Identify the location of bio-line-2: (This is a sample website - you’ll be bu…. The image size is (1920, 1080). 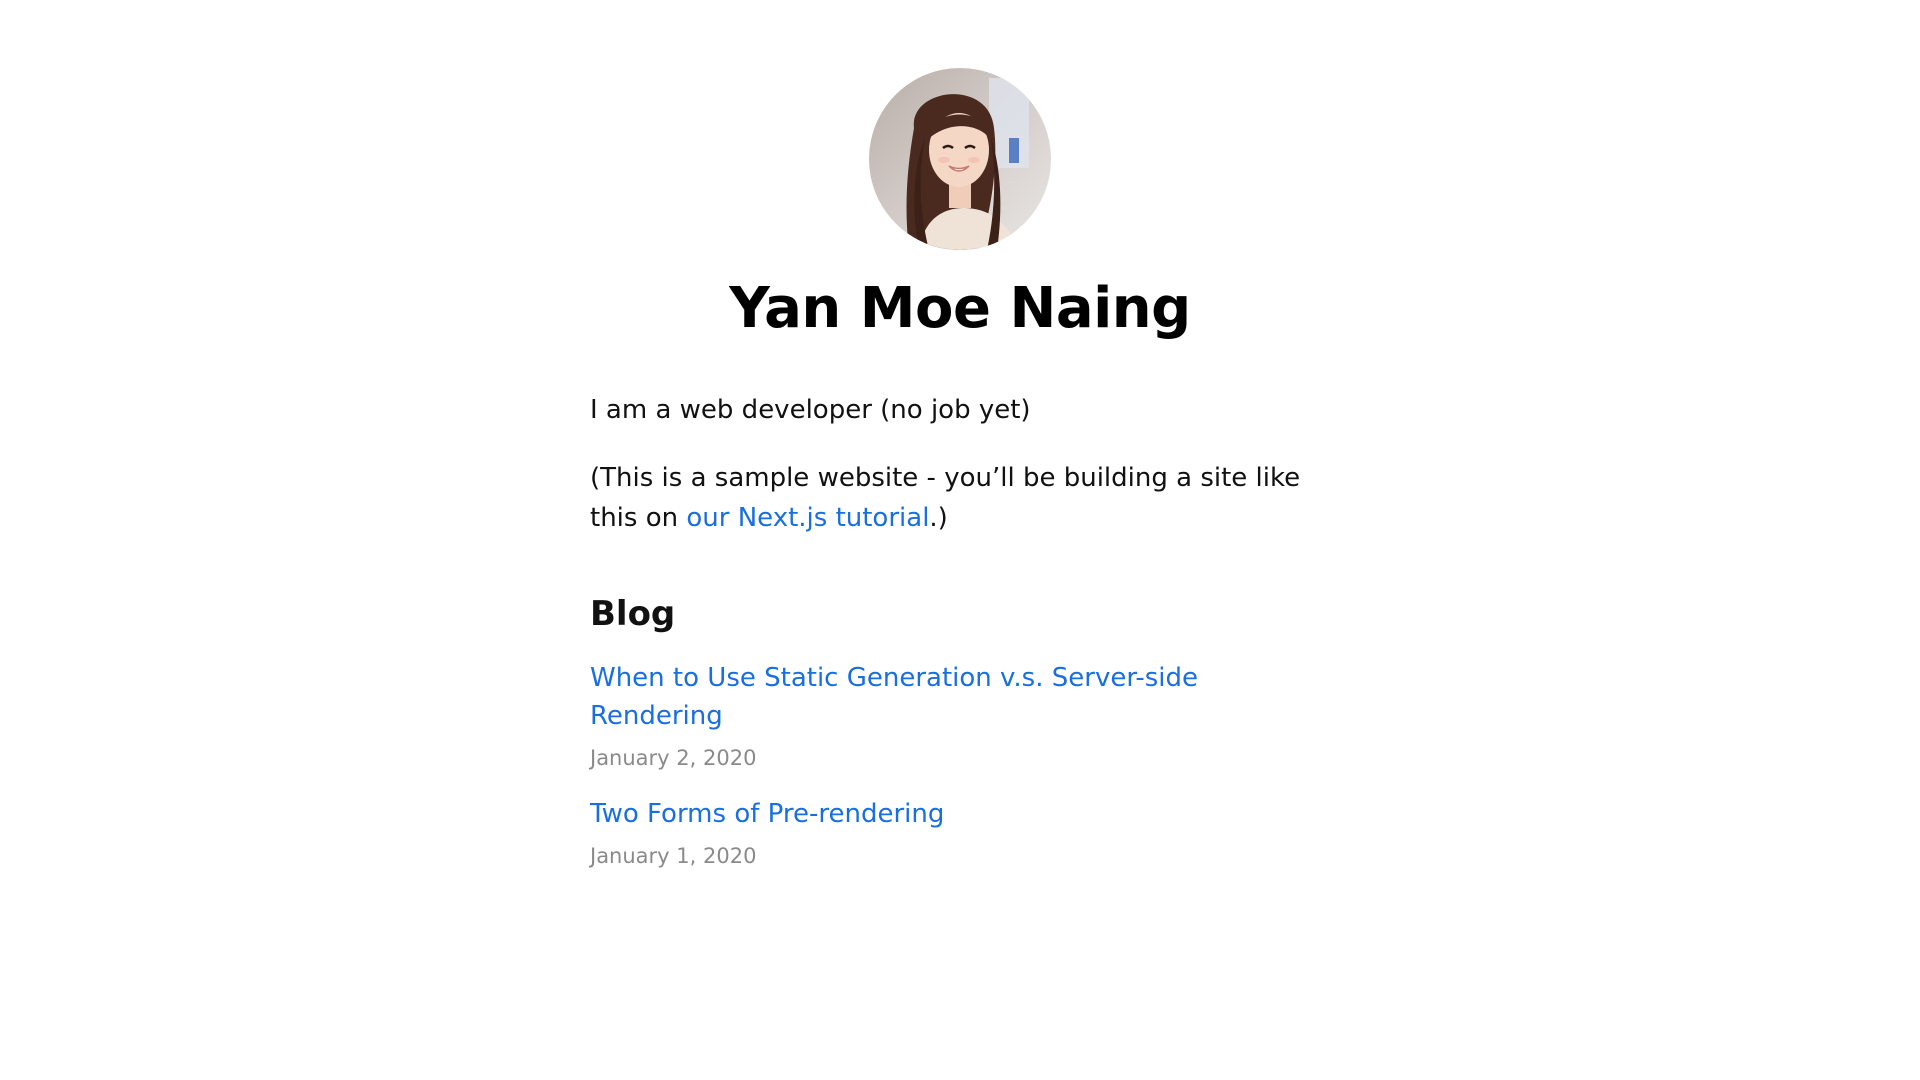
(960, 498).